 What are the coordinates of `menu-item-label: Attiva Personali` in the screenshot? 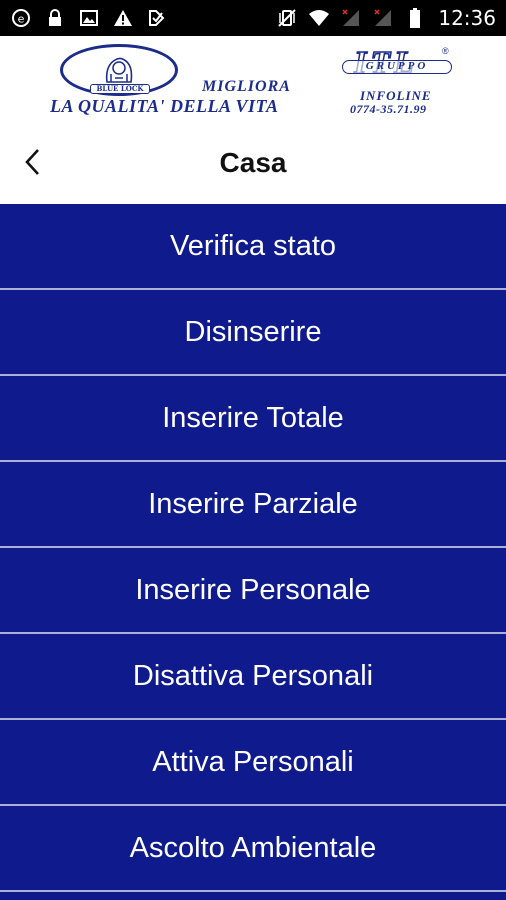 It's located at (253, 761).